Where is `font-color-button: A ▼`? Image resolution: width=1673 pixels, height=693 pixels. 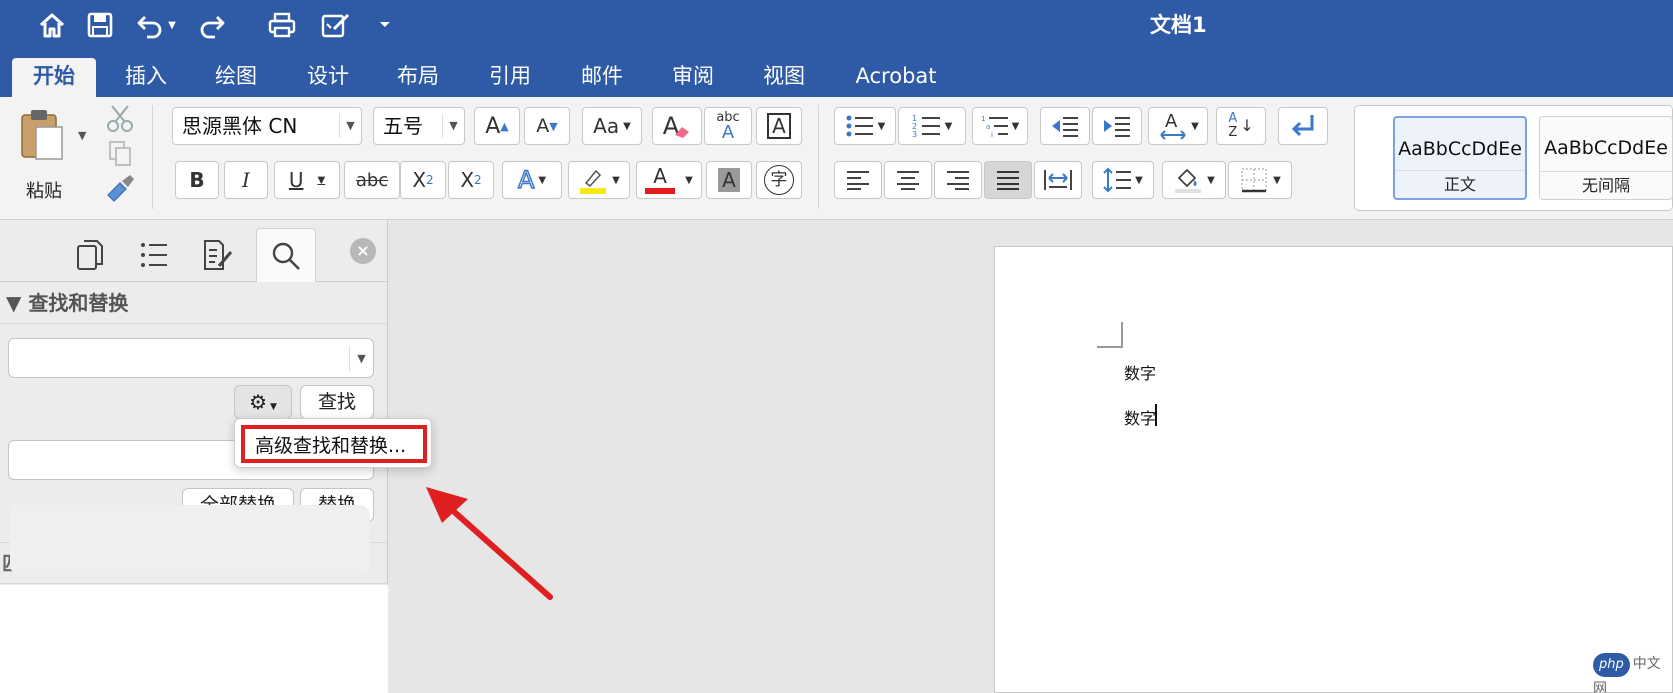 font-color-button: A ▼ is located at coordinates (669, 180).